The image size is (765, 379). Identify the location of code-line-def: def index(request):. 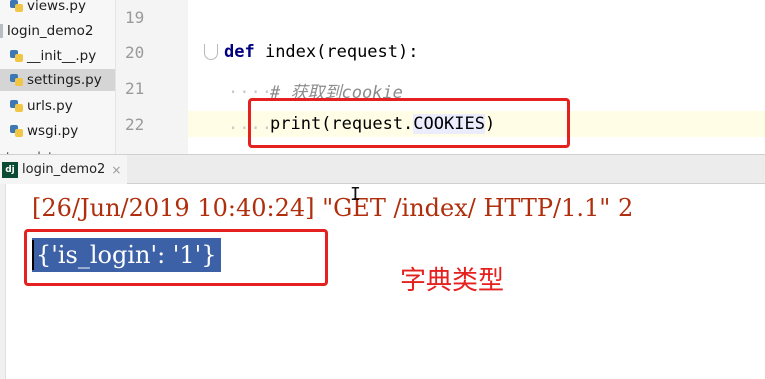
(321, 52).